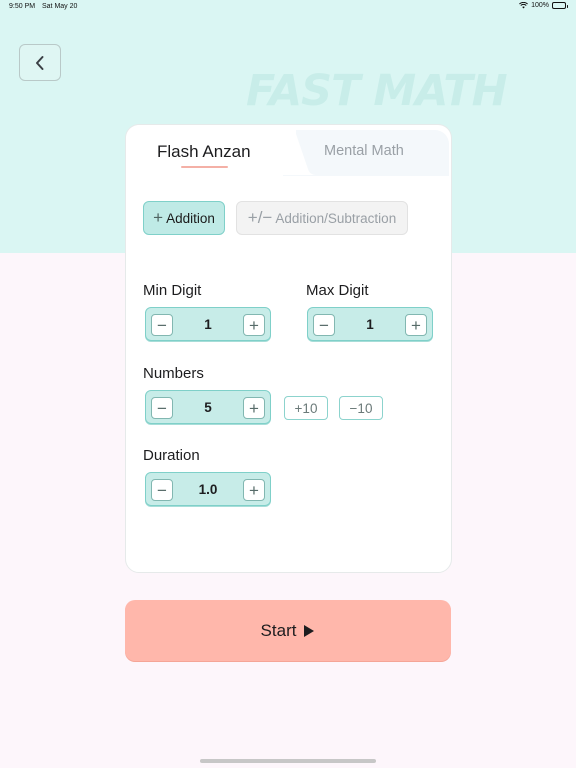 The height and width of the screenshot is (768, 576). What do you see at coordinates (364, 151) in the screenshot?
I see `tab-mental-math: Mental Math` at bounding box center [364, 151].